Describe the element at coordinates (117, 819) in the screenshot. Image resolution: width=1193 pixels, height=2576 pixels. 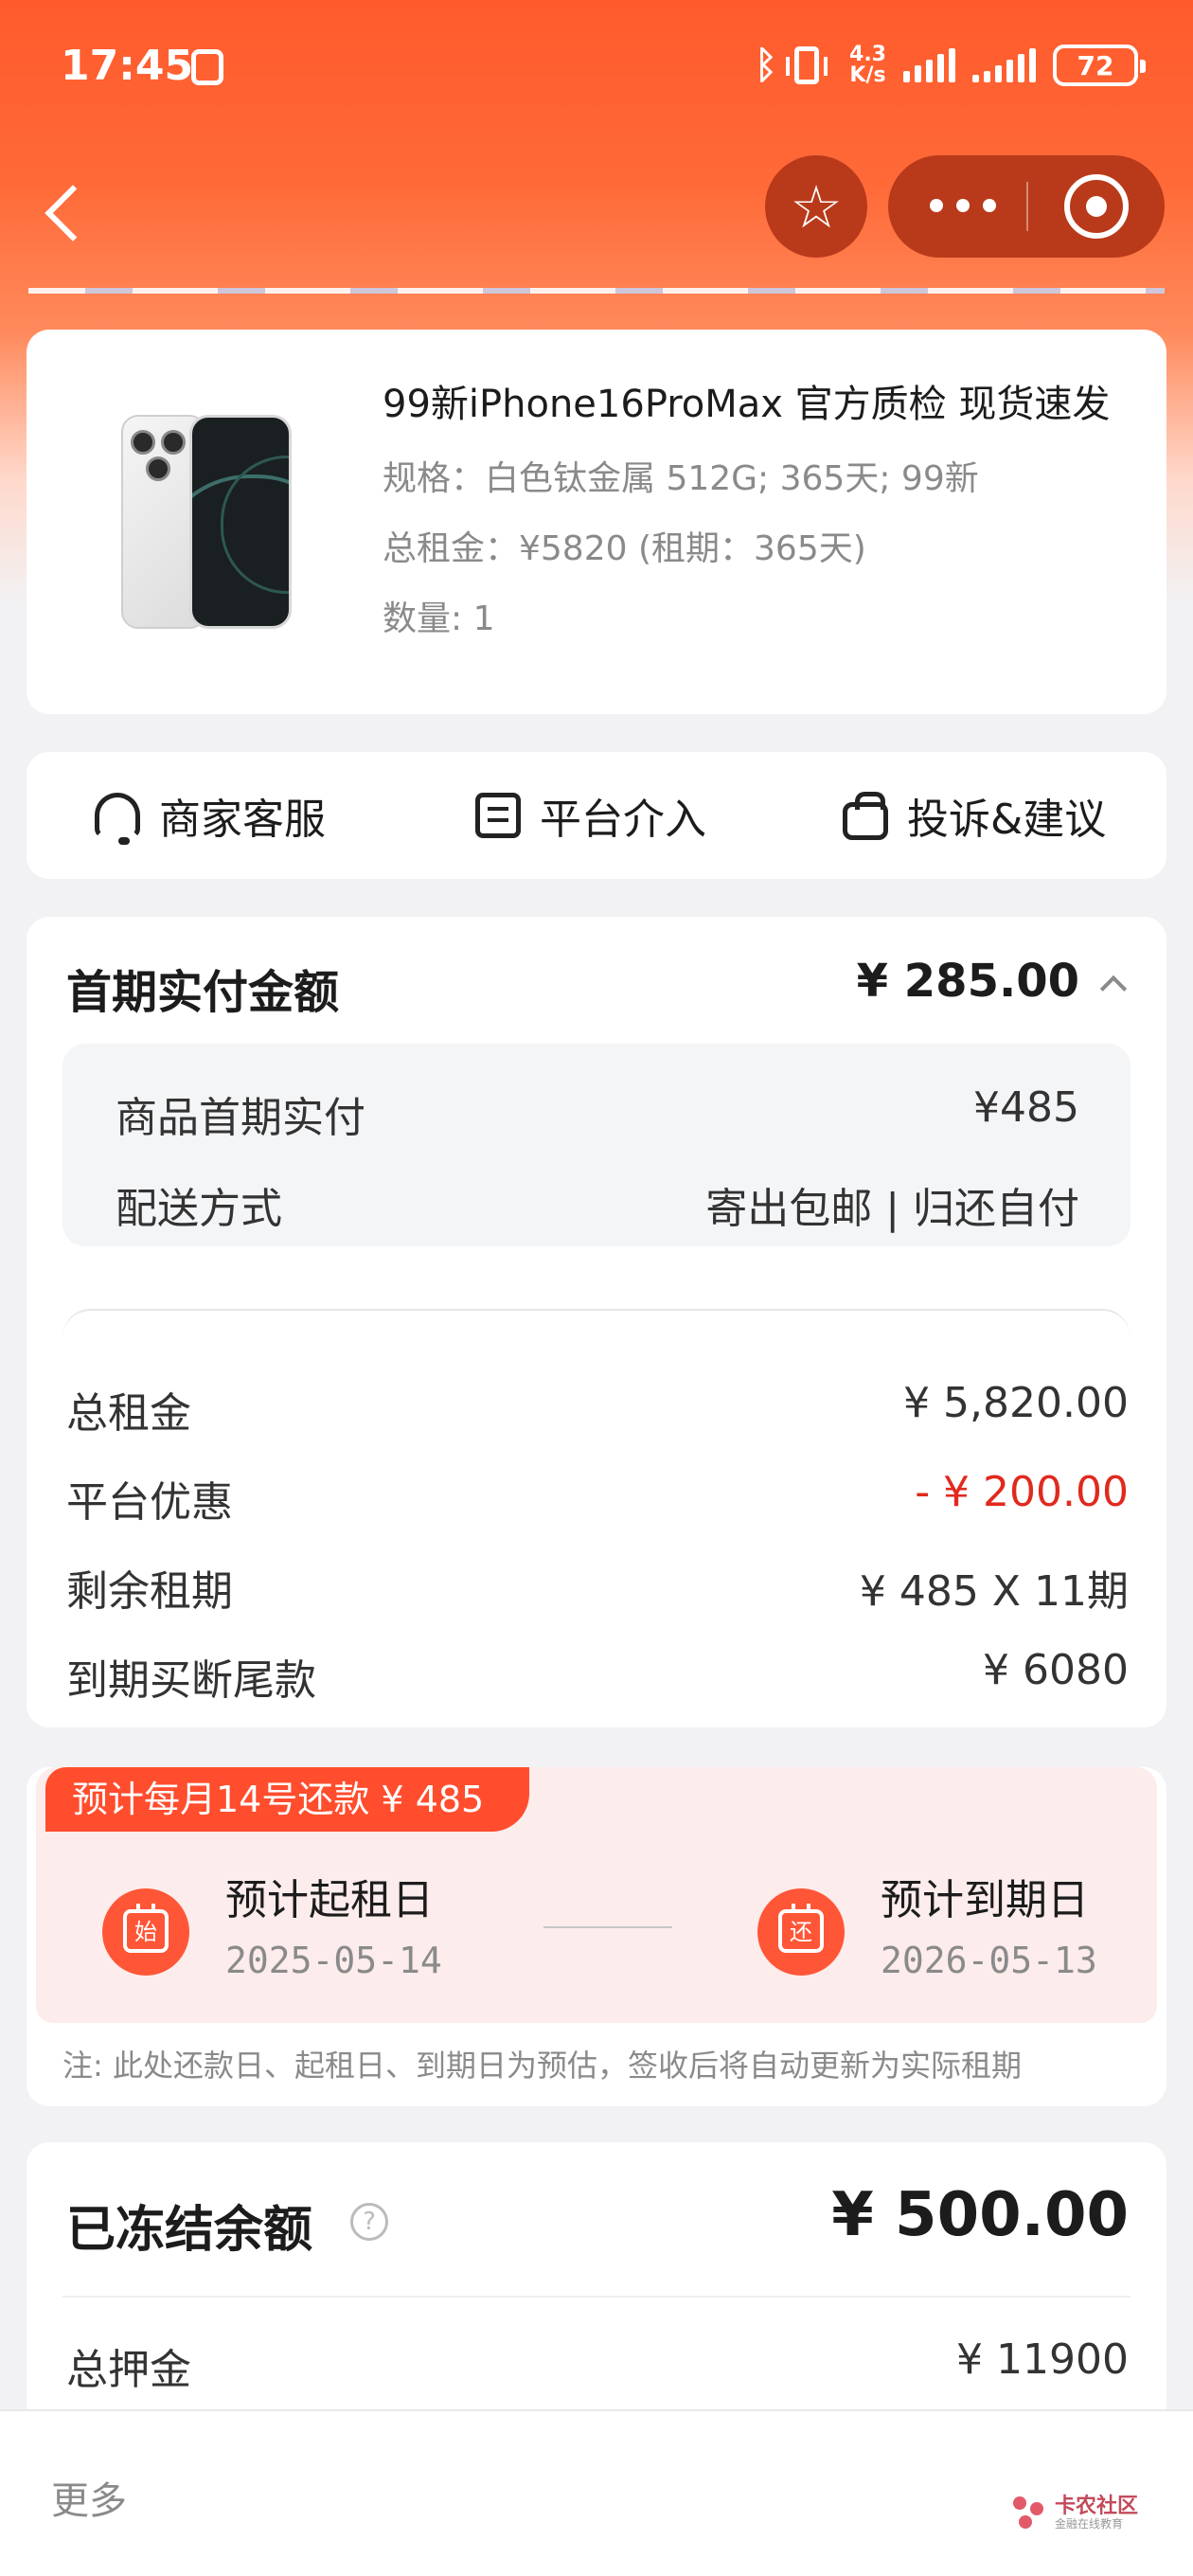
I see `headset-icon` at that location.